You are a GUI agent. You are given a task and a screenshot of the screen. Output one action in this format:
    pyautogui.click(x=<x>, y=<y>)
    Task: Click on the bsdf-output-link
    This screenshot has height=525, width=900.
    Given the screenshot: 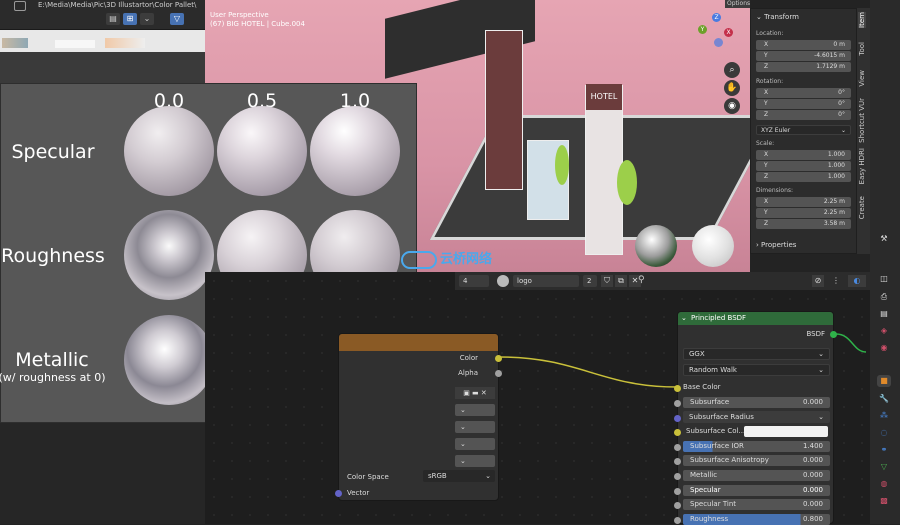 What is the action you would take?
    pyautogui.click(x=851, y=343)
    